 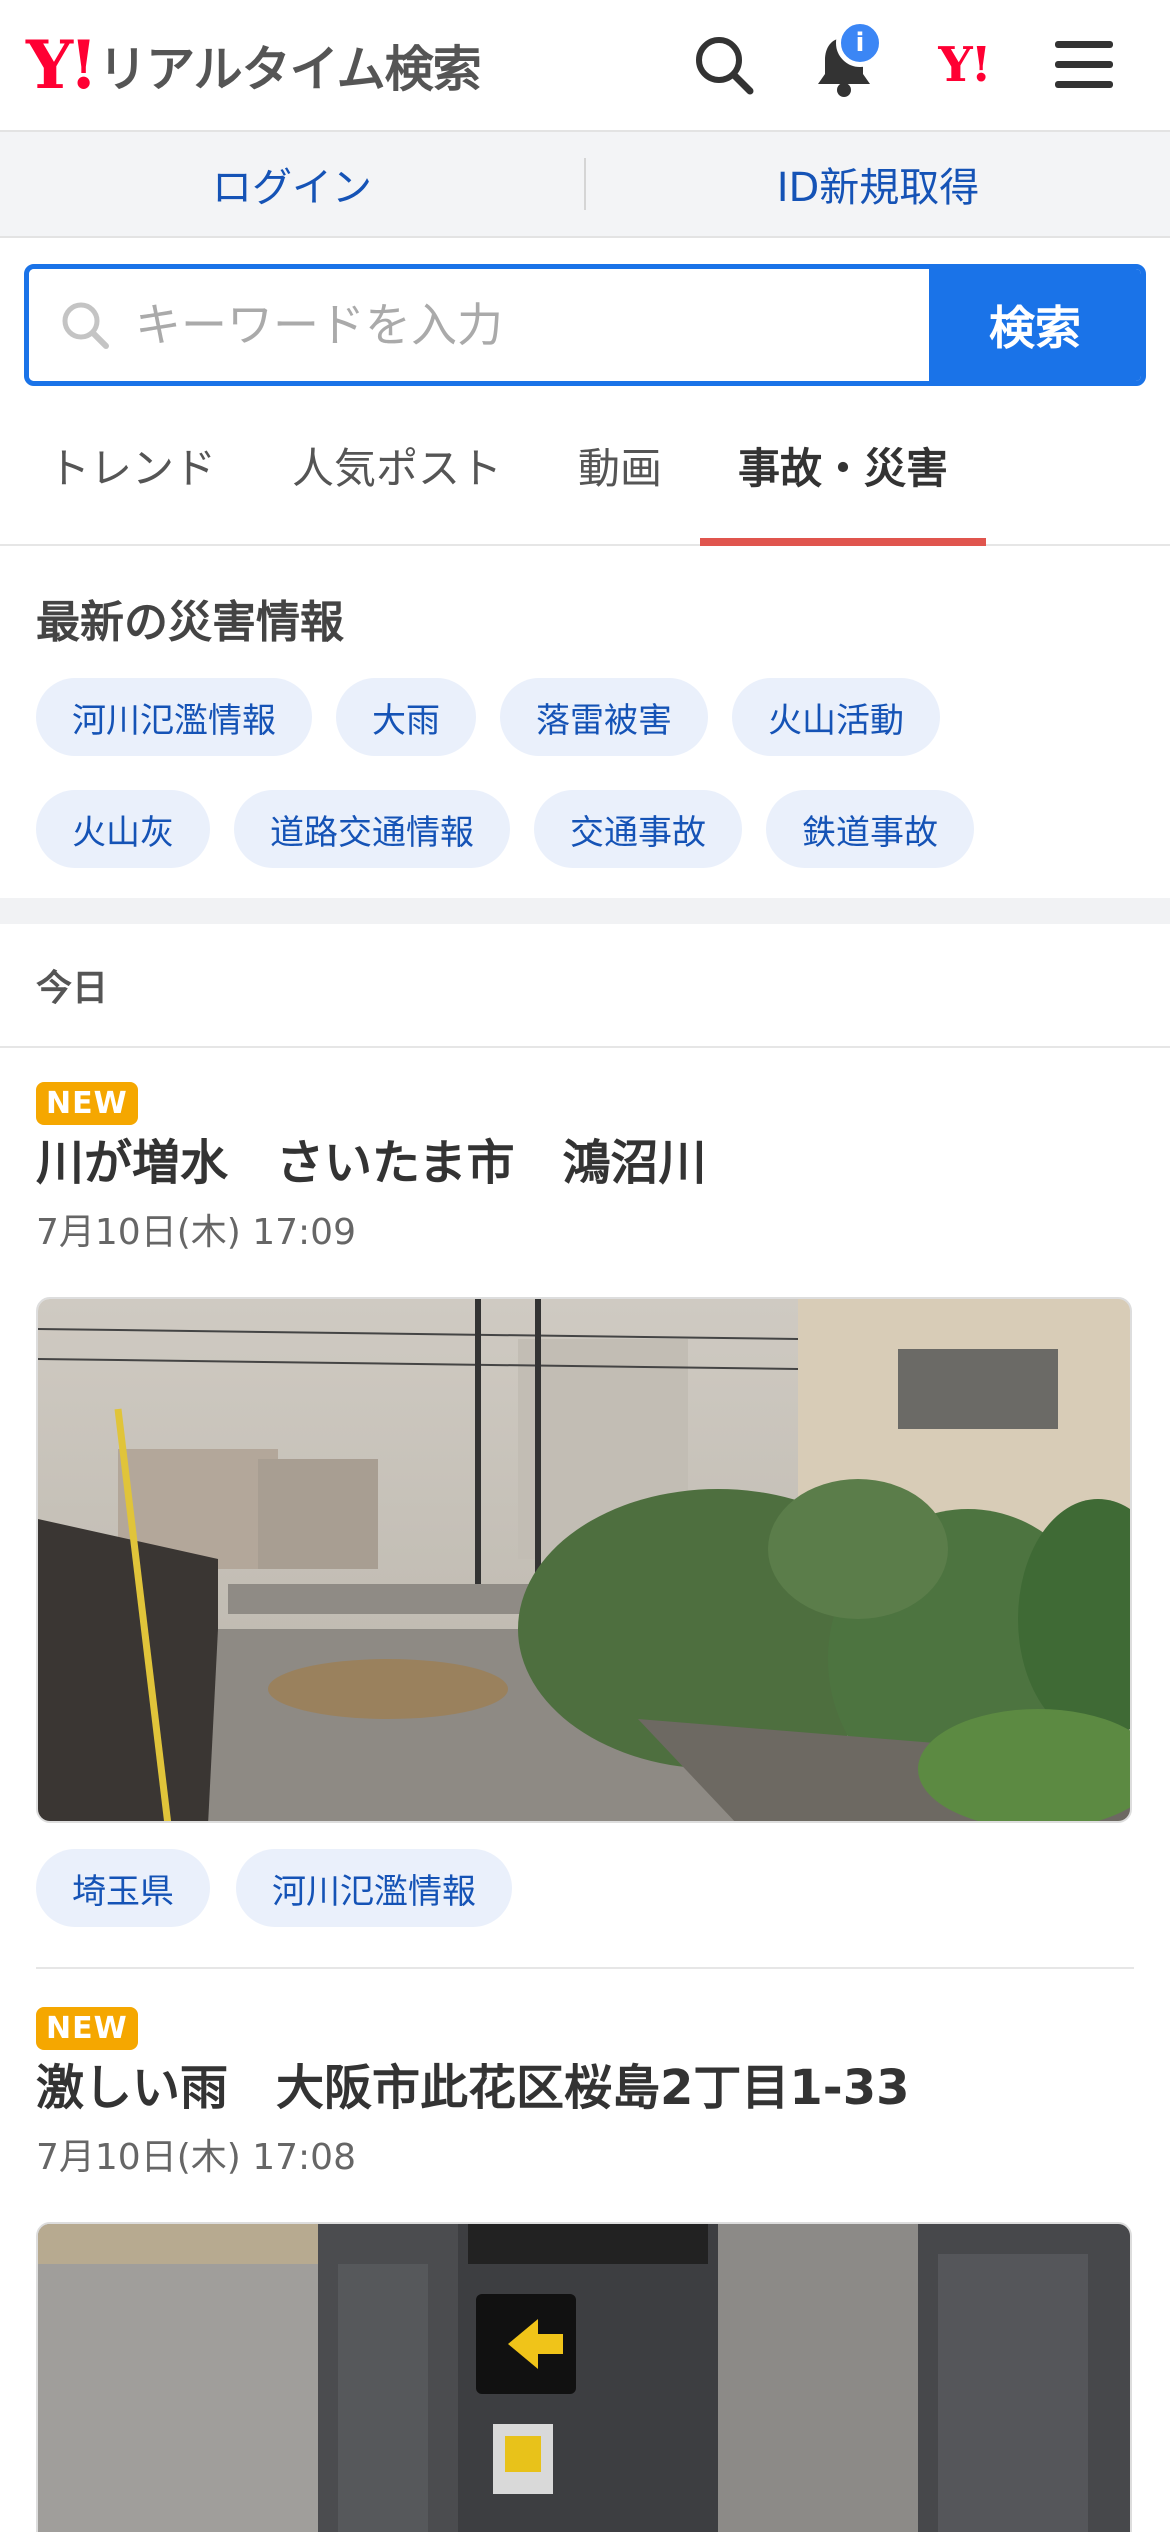 What do you see at coordinates (1084, 65) in the screenshot?
I see `hamburger-menu-icon` at bounding box center [1084, 65].